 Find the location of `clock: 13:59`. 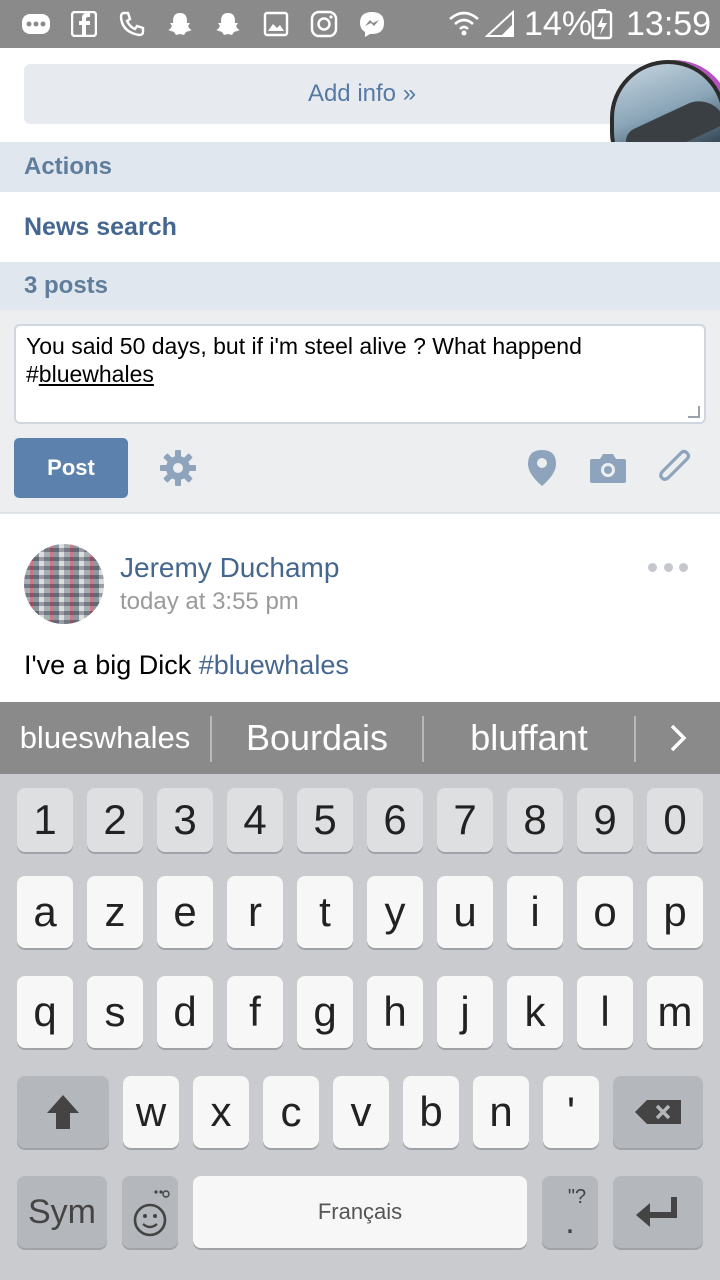

clock: 13:59 is located at coordinates (669, 24).